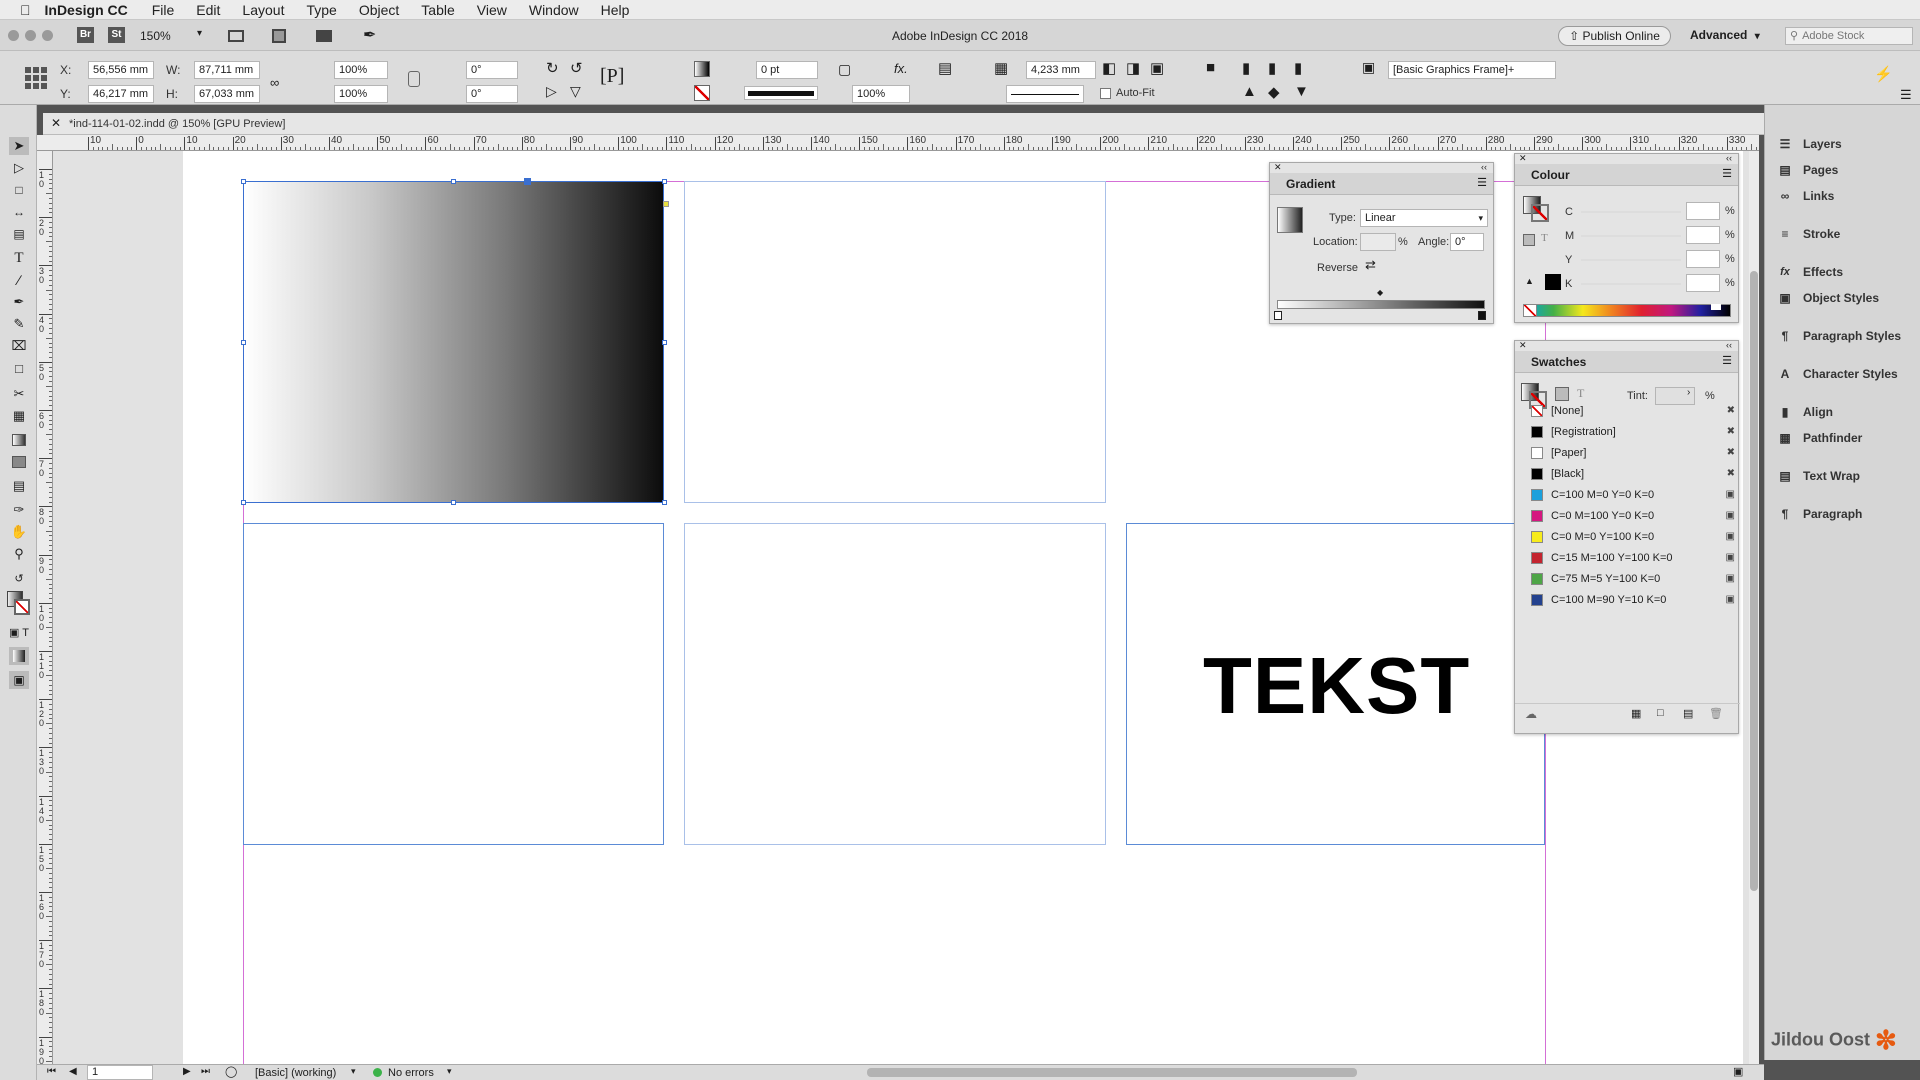  What do you see at coordinates (1523, 345) in the screenshot?
I see `close-icon: ✕` at bounding box center [1523, 345].